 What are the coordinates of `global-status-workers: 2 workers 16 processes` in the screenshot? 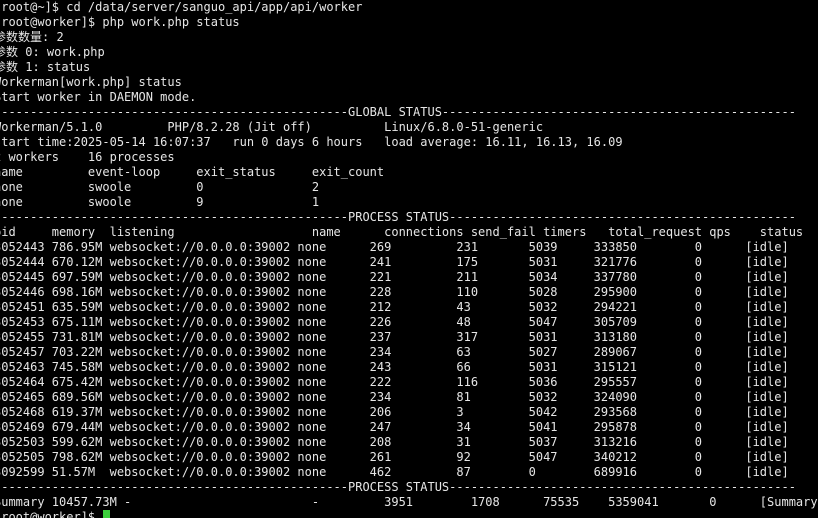 It's located at (87, 157).